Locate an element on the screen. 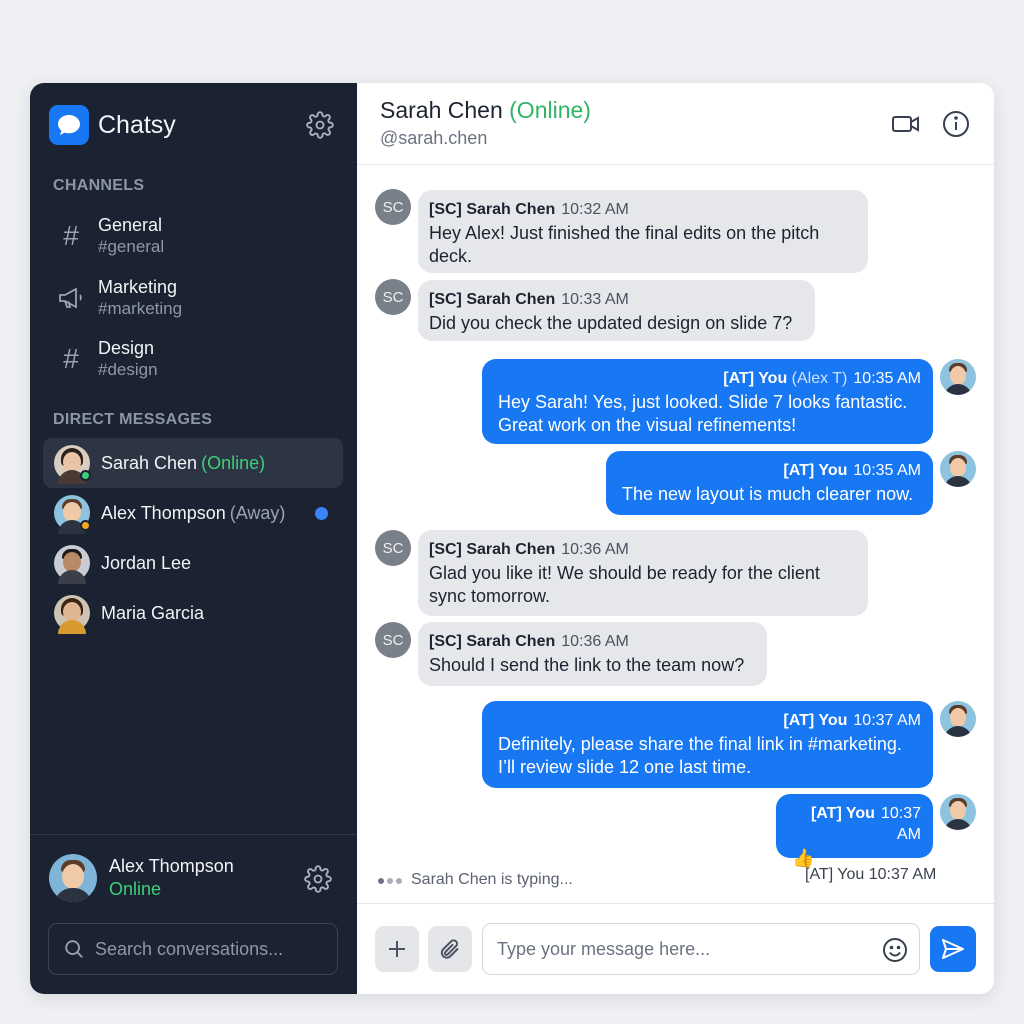 The width and height of the screenshot is (1024, 1024). conversation-header: Sarah Chen (Online) @sarah.chen is located at coordinates (675, 124).